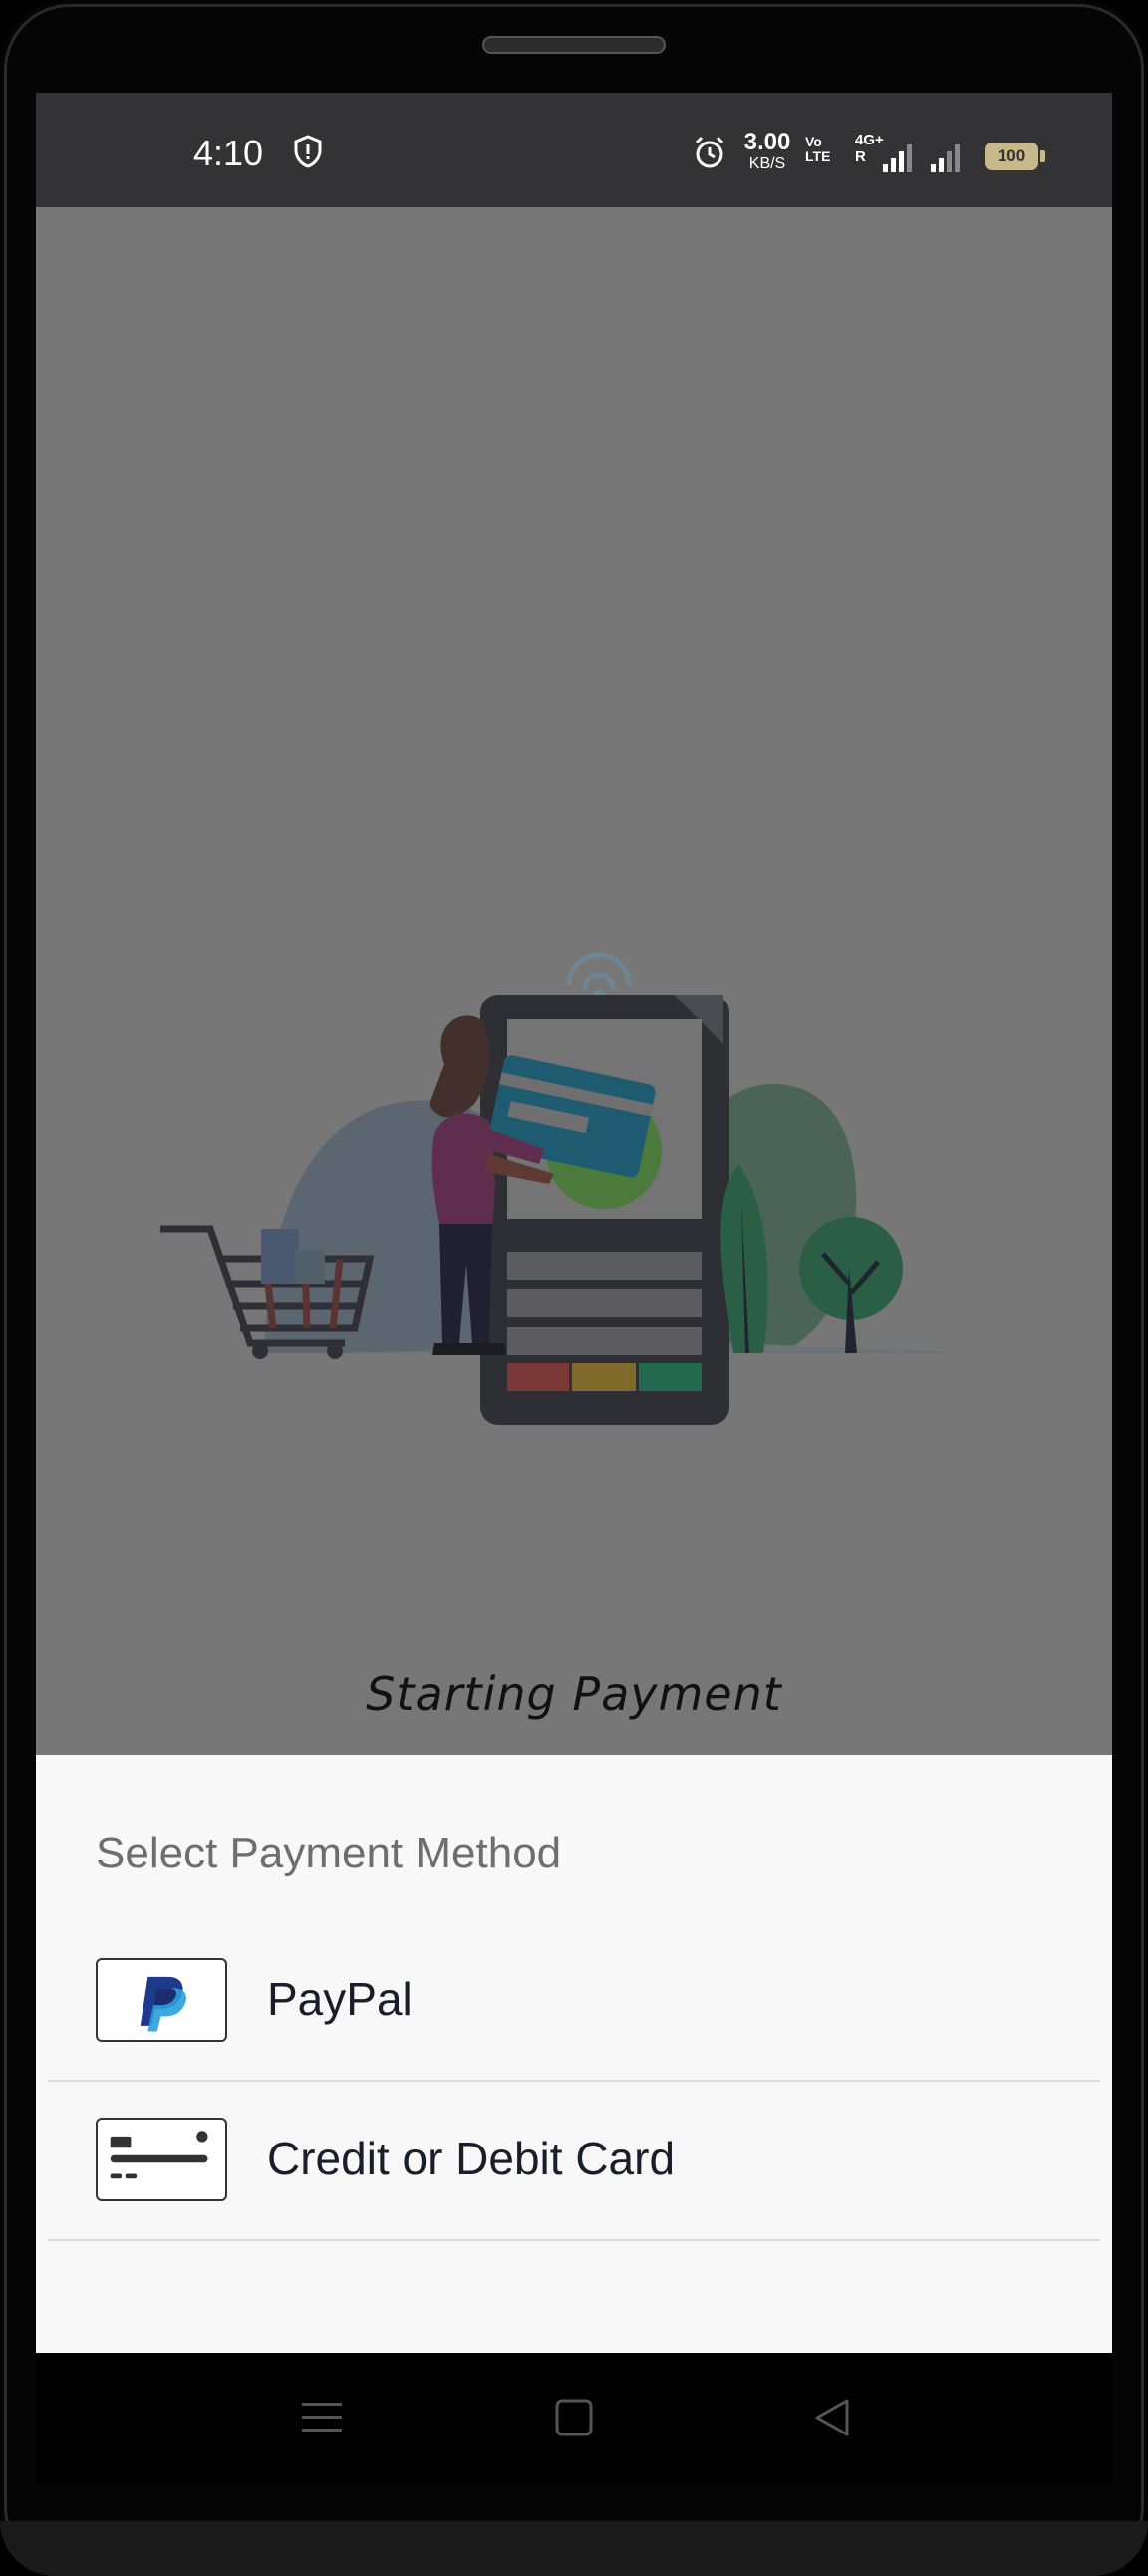 Image resolution: width=1148 pixels, height=2576 pixels. Describe the element at coordinates (574, 2003) in the screenshot. I see `payment-method-paypal: PayPal` at that location.